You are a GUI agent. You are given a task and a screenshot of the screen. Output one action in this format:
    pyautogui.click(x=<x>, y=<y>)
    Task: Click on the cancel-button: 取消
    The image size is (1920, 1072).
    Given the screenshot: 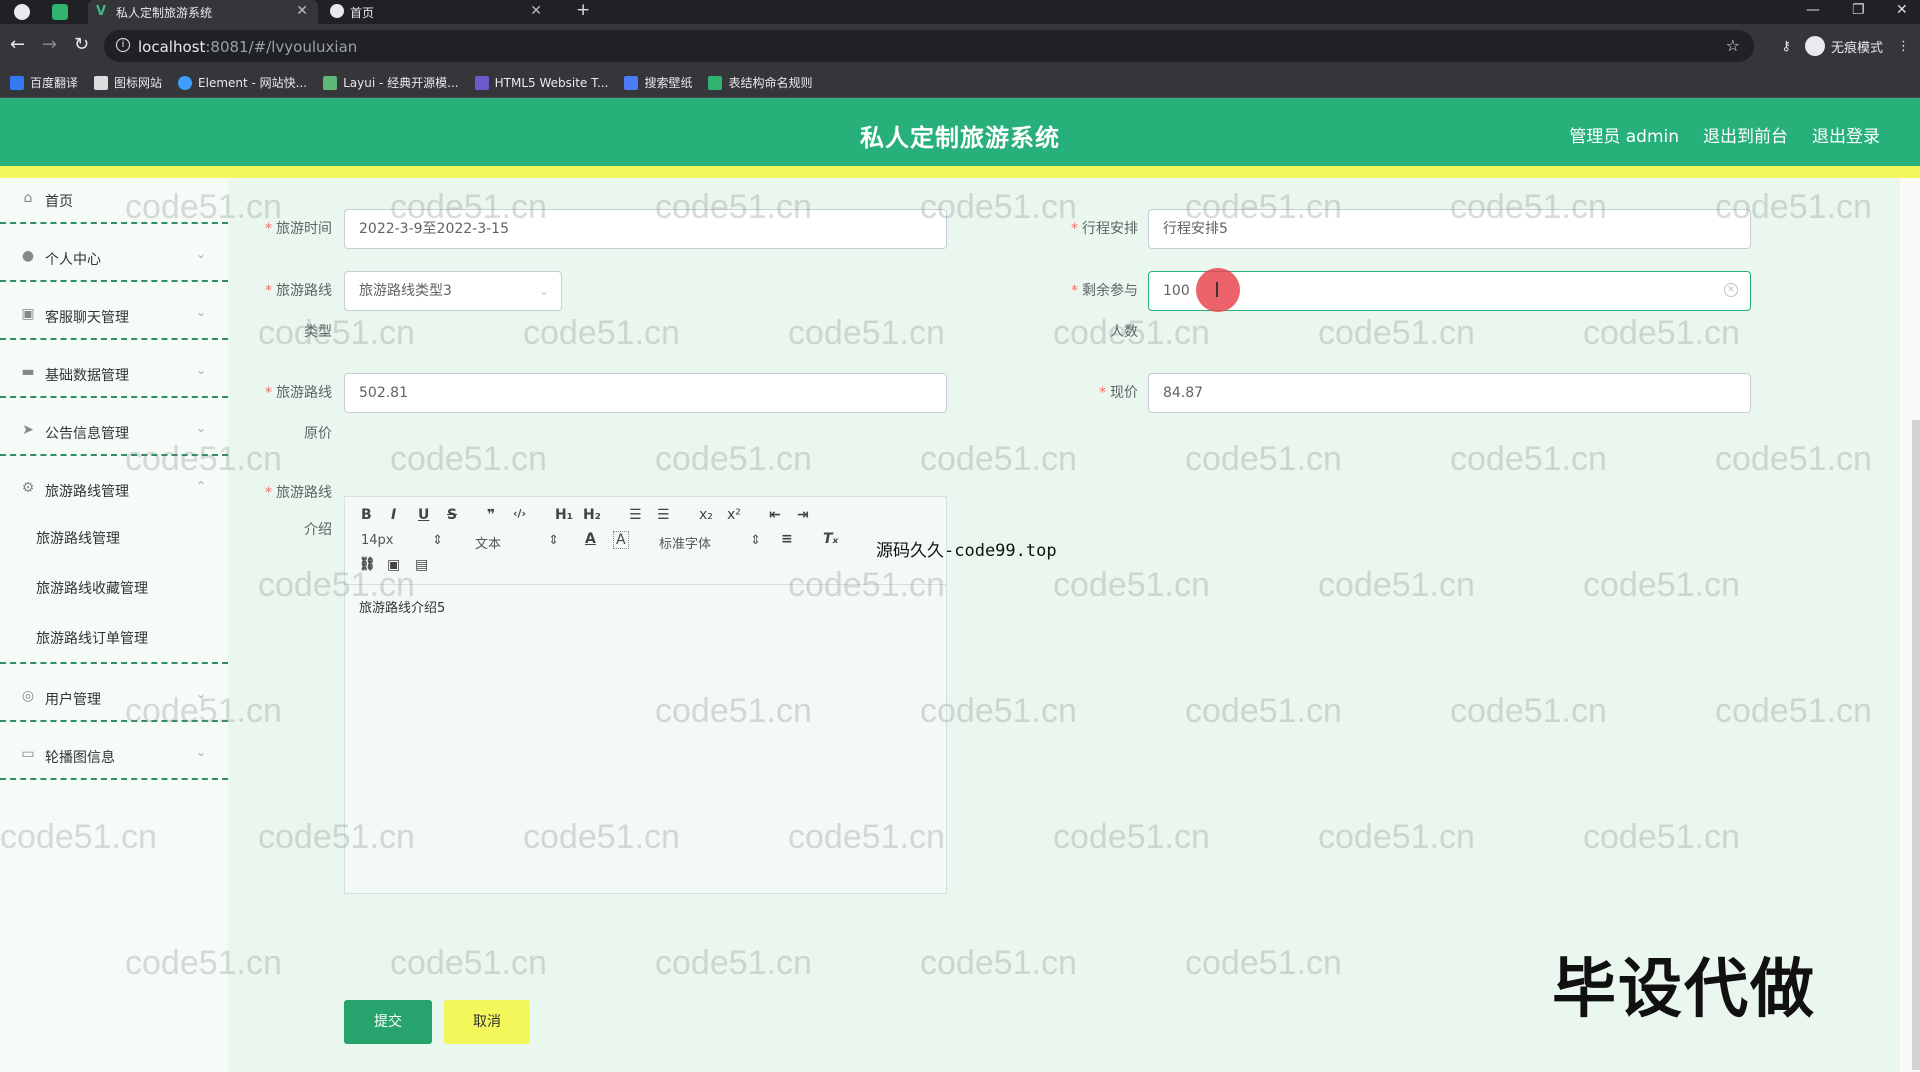 What is the action you would take?
    pyautogui.click(x=487, y=1022)
    